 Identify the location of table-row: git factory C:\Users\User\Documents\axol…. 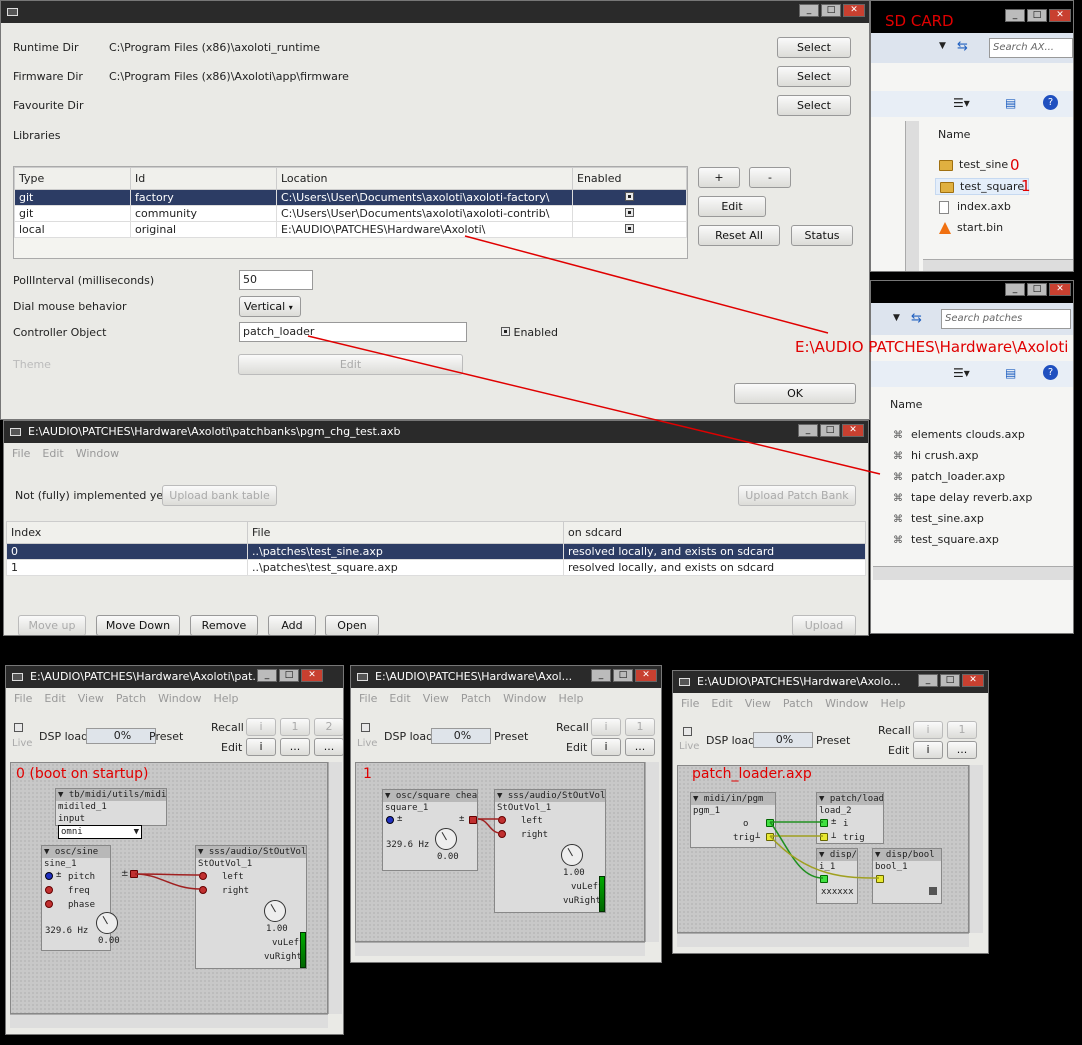
(350, 197).